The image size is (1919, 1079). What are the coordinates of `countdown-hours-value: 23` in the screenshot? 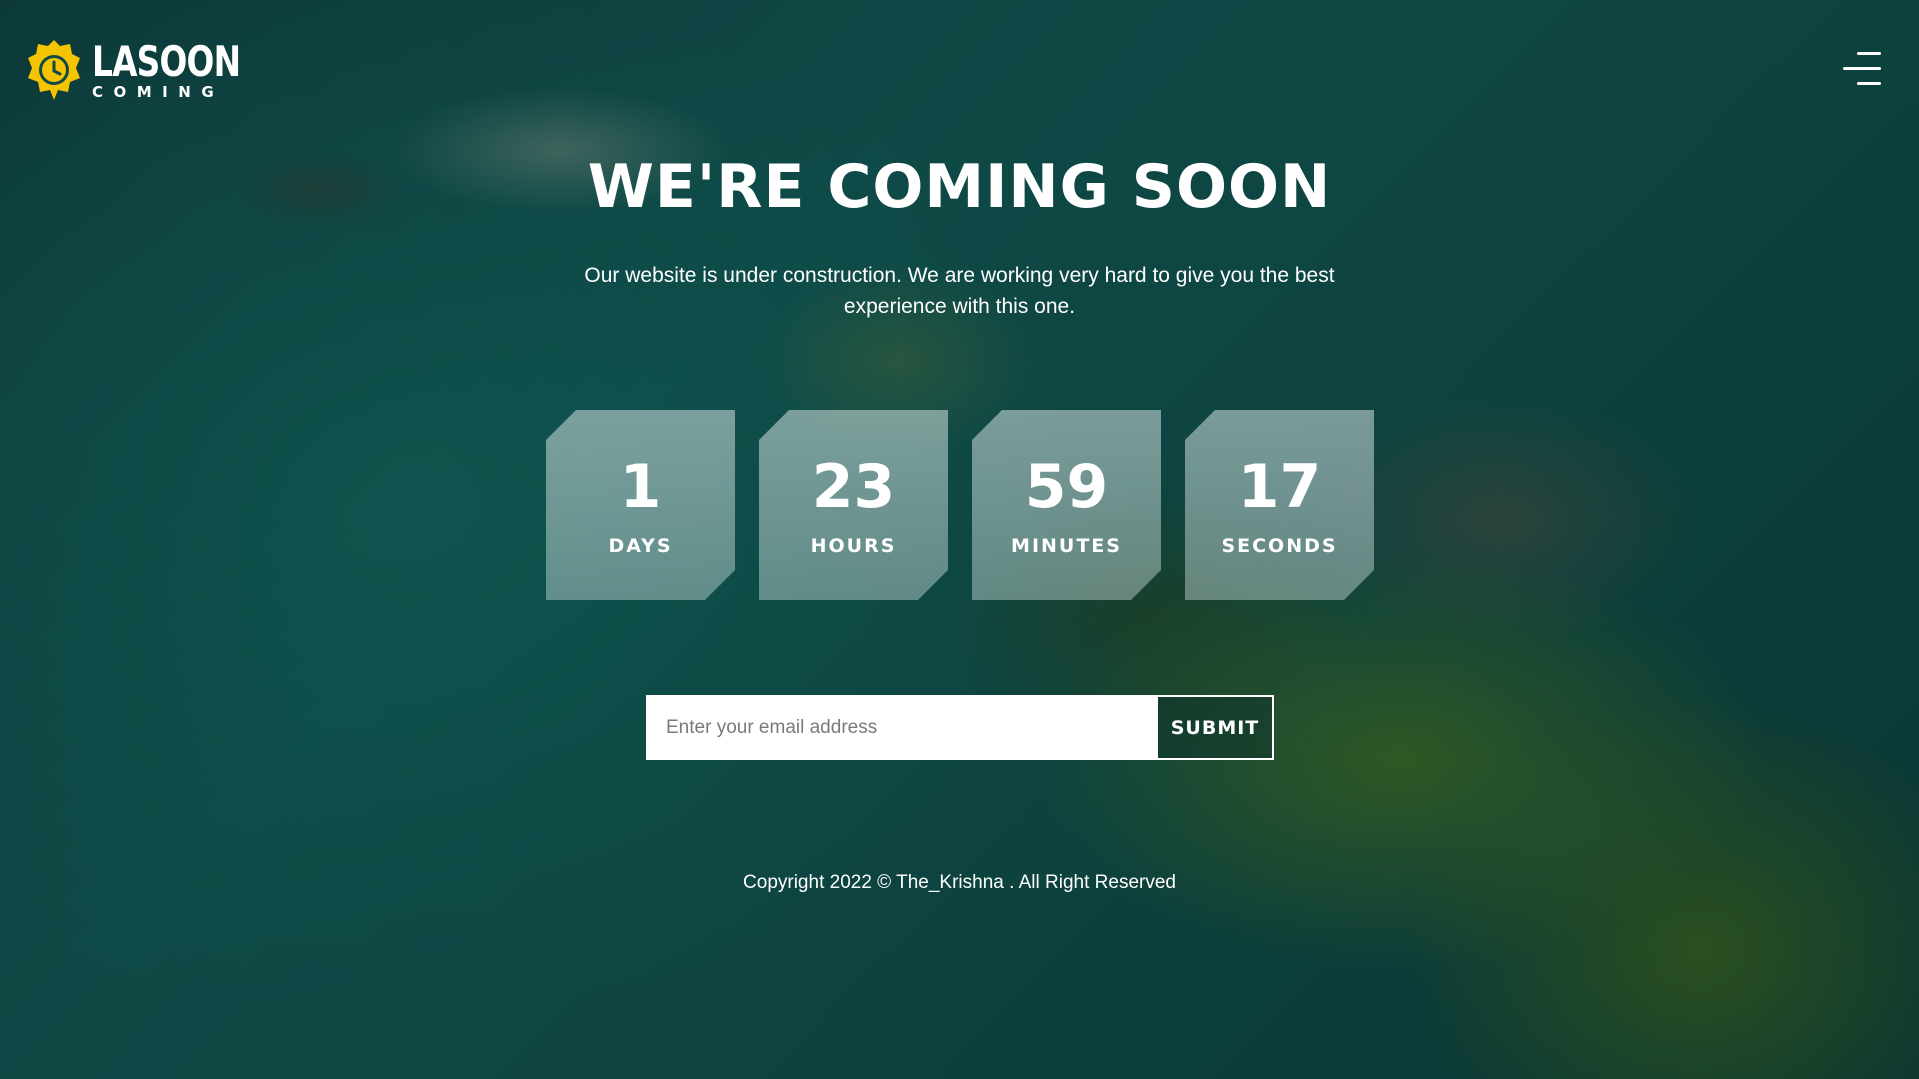 It's located at (853, 487).